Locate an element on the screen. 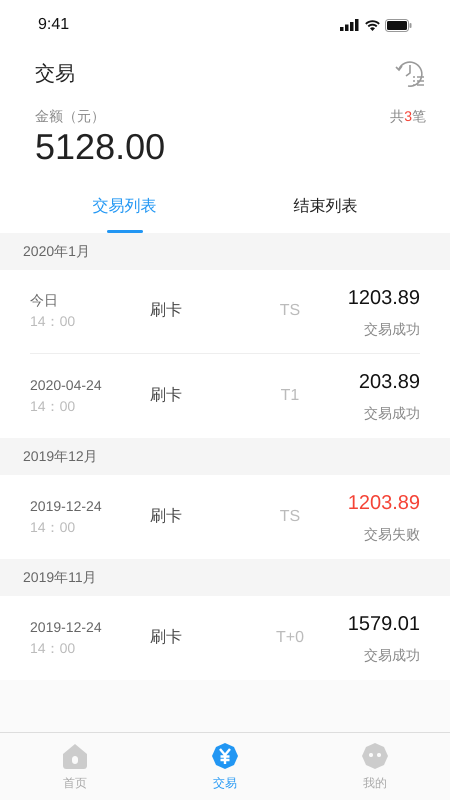 The width and height of the screenshot is (450, 800). settlement-type: T+0 is located at coordinates (289, 638).